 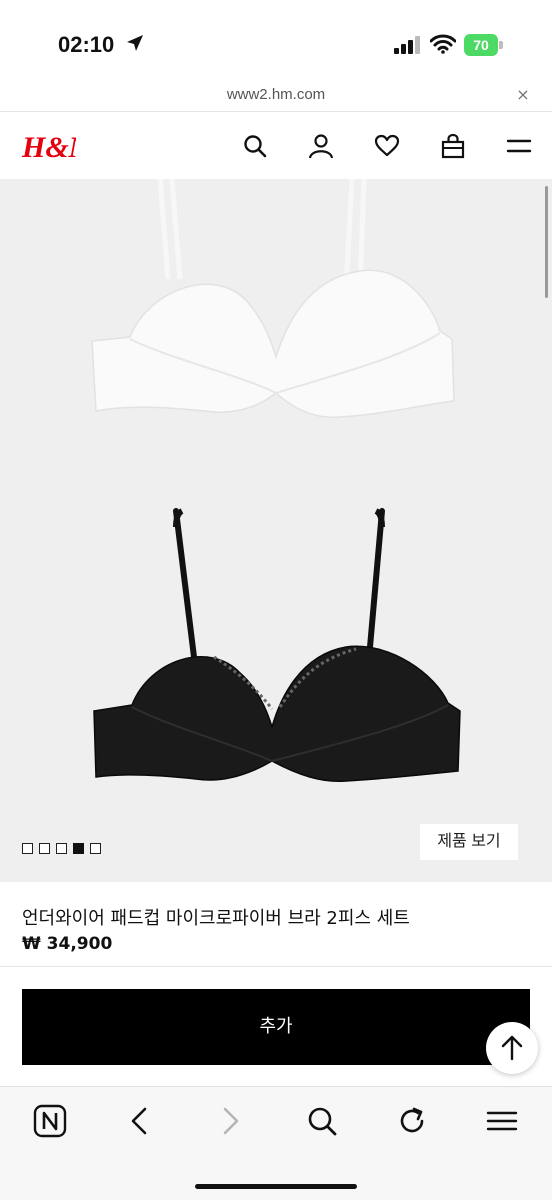 I want to click on carousel-dots, so click(x=61, y=849).